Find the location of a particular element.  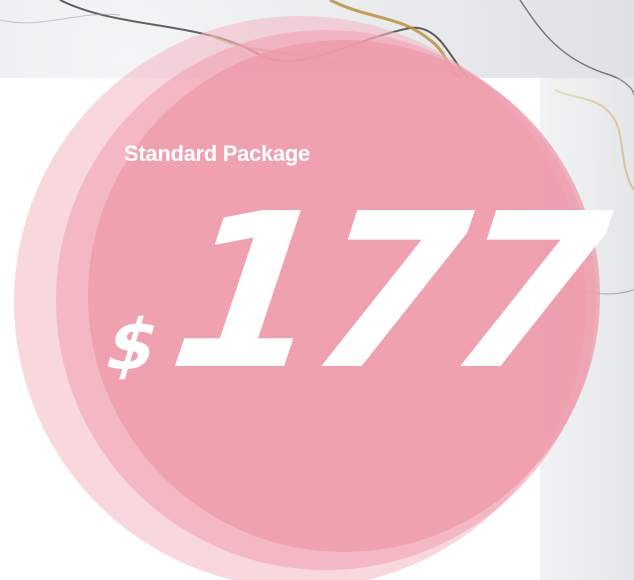

currency-symbol: $ is located at coordinates (132, 345).